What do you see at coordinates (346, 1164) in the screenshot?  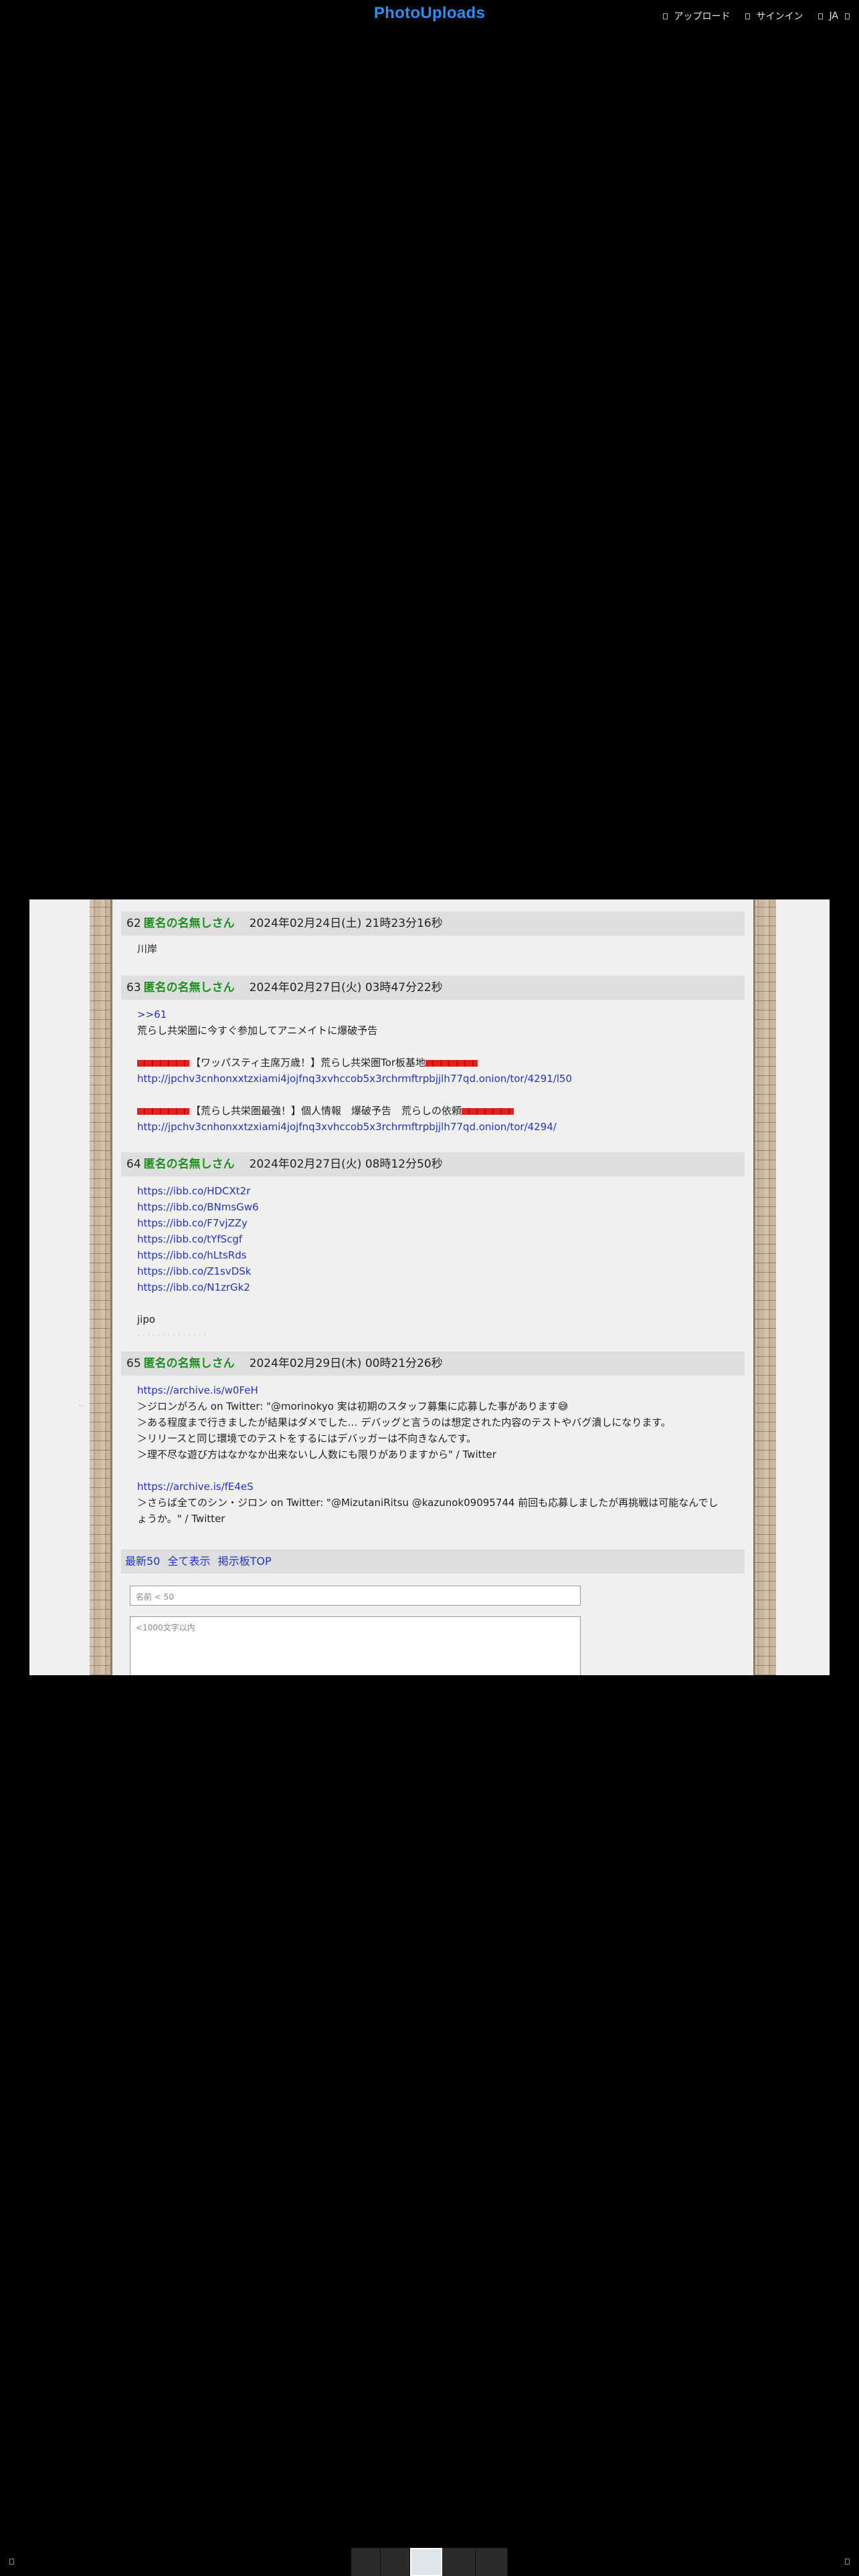 I see `post-date: 2024年02月27日(火) 08時12分50秒` at bounding box center [346, 1164].